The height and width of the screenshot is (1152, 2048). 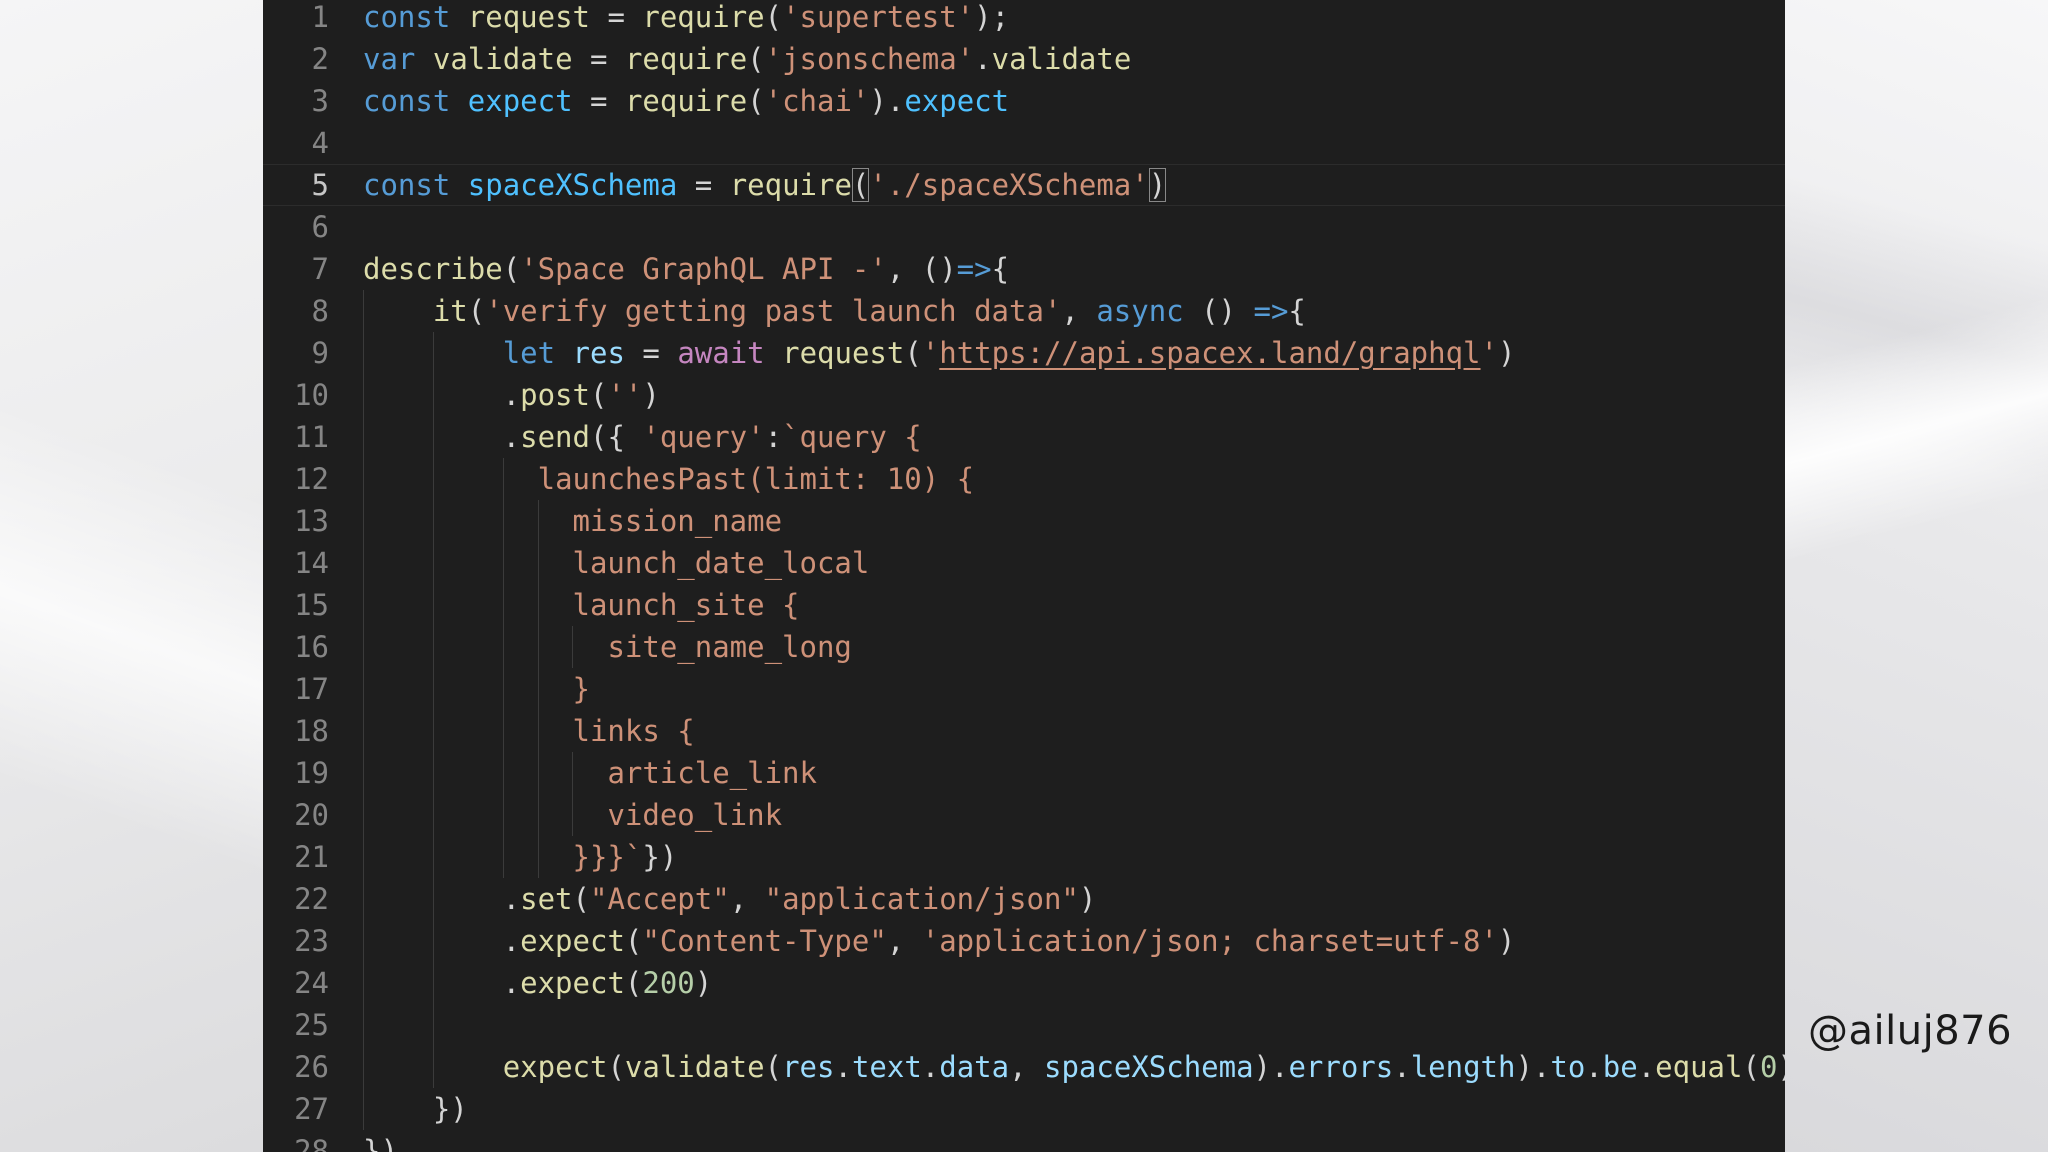 I want to click on code-line: 15 launch_site {, so click(x=1024, y=605).